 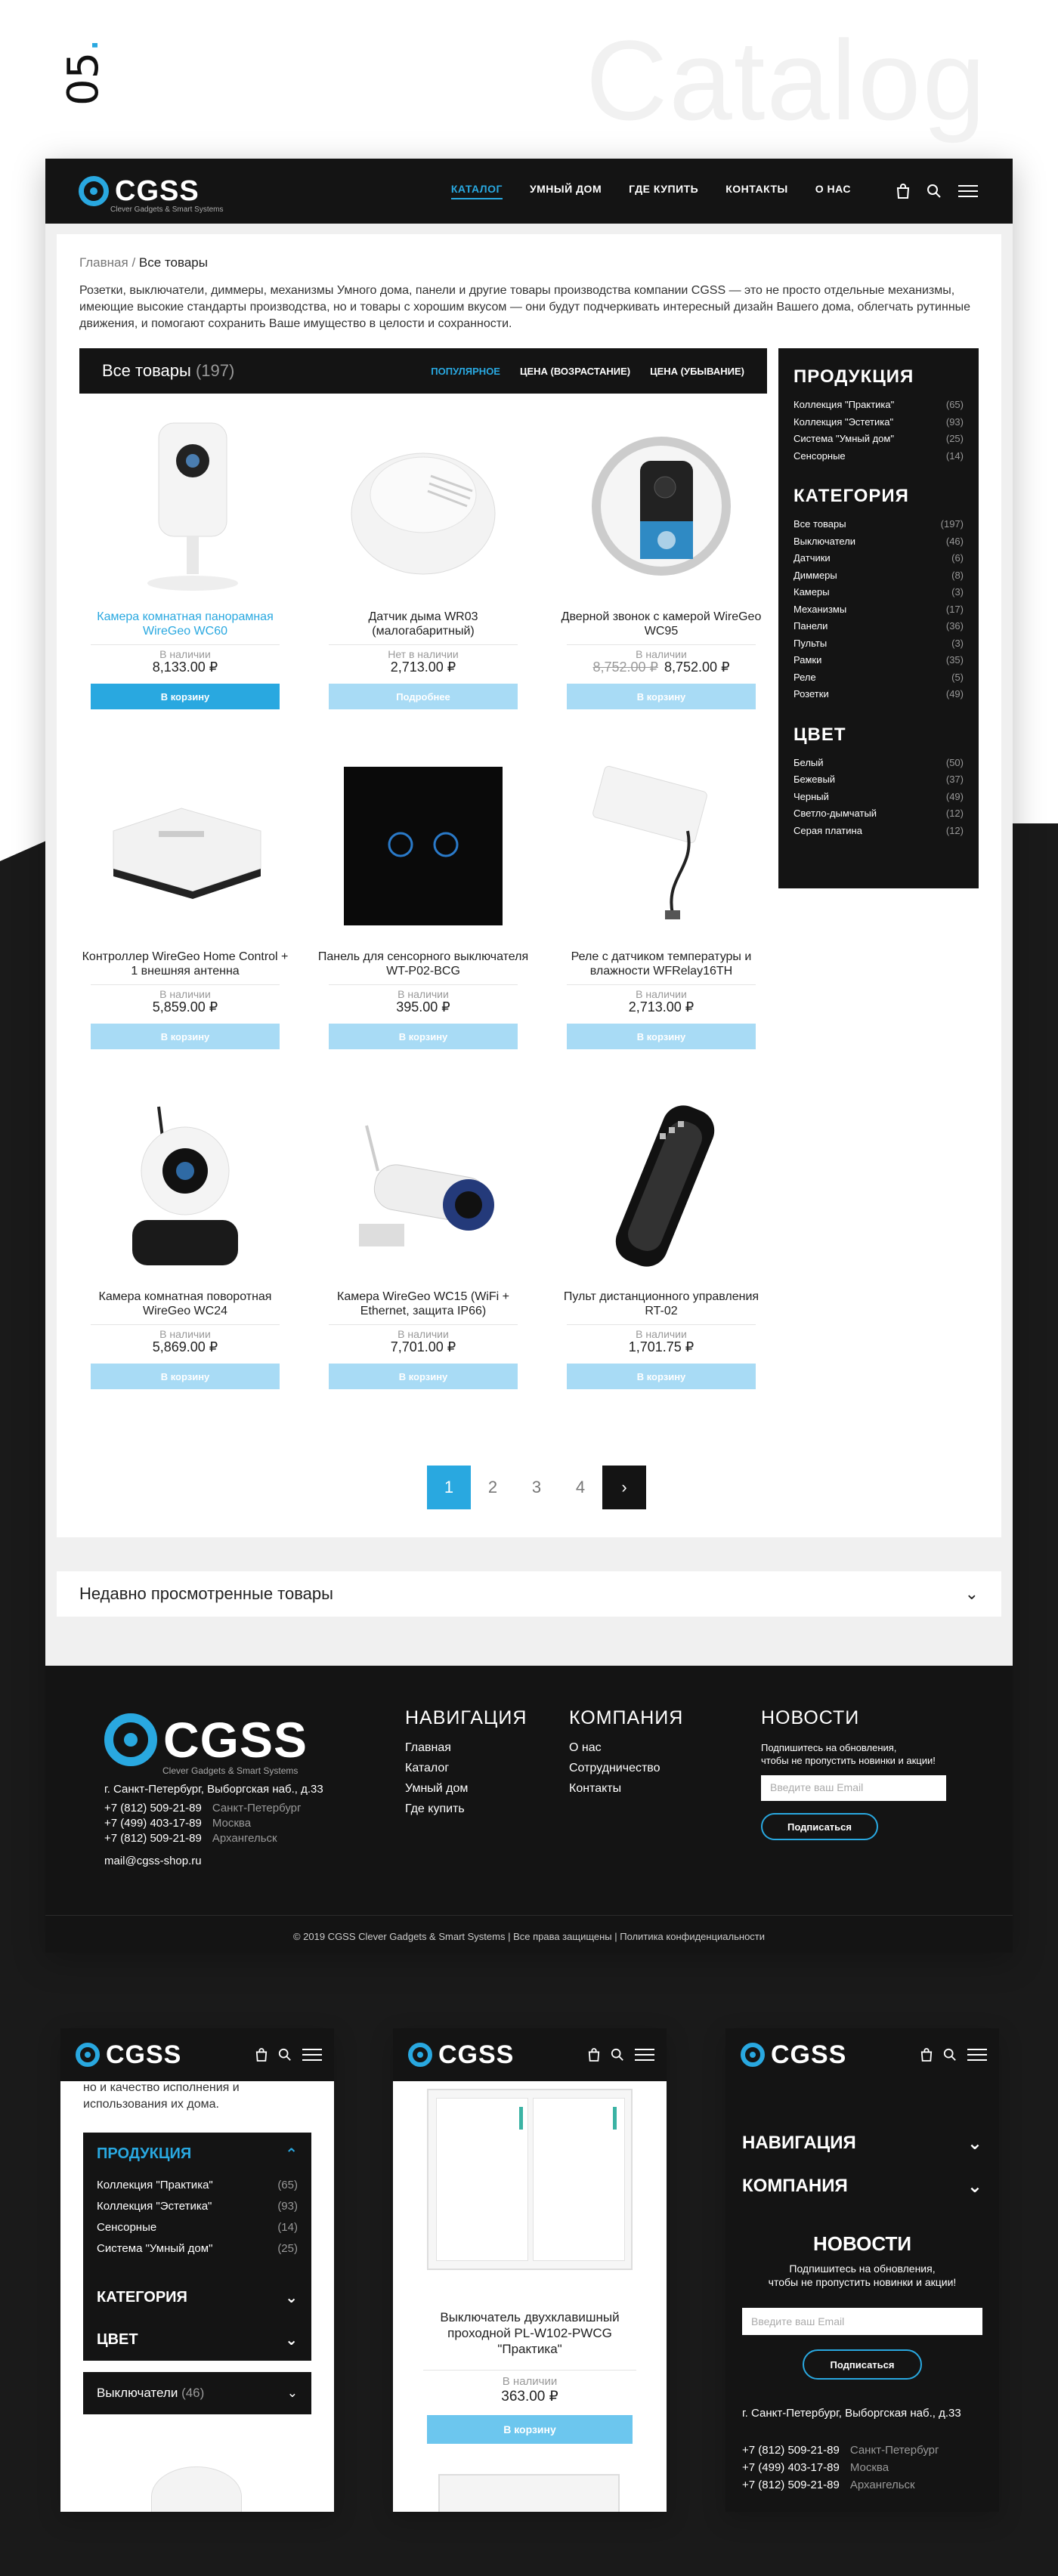 What do you see at coordinates (862, 2321) in the screenshot?
I see `email-input: Введите ваш Email` at bounding box center [862, 2321].